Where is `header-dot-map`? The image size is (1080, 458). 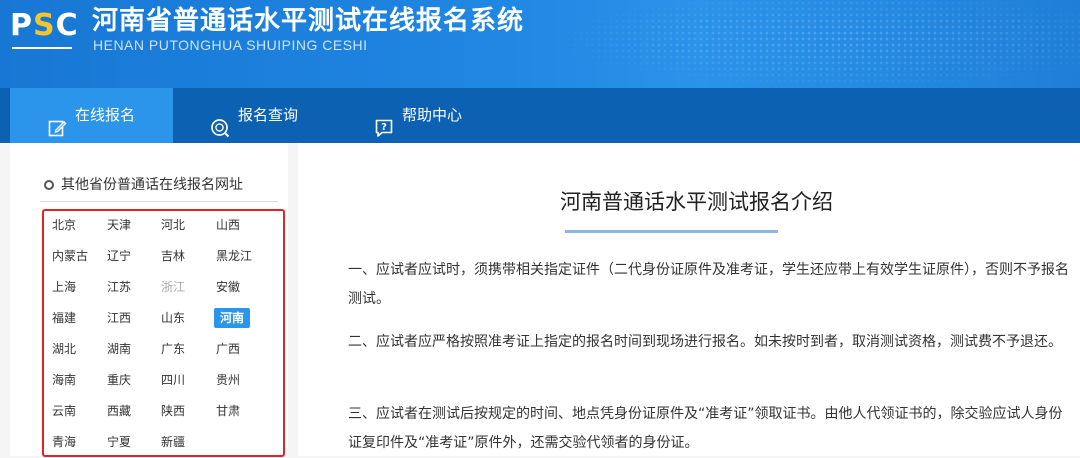 header-dot-map is located at coordinates (820, 44).